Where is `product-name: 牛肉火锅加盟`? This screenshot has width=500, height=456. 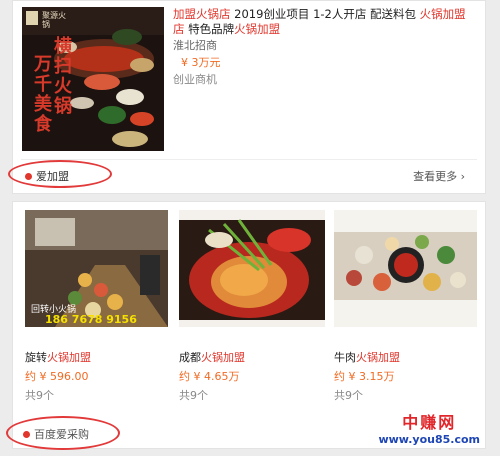
product-name: 牛肉火锅加盟 is located at coordinates (407, 357).